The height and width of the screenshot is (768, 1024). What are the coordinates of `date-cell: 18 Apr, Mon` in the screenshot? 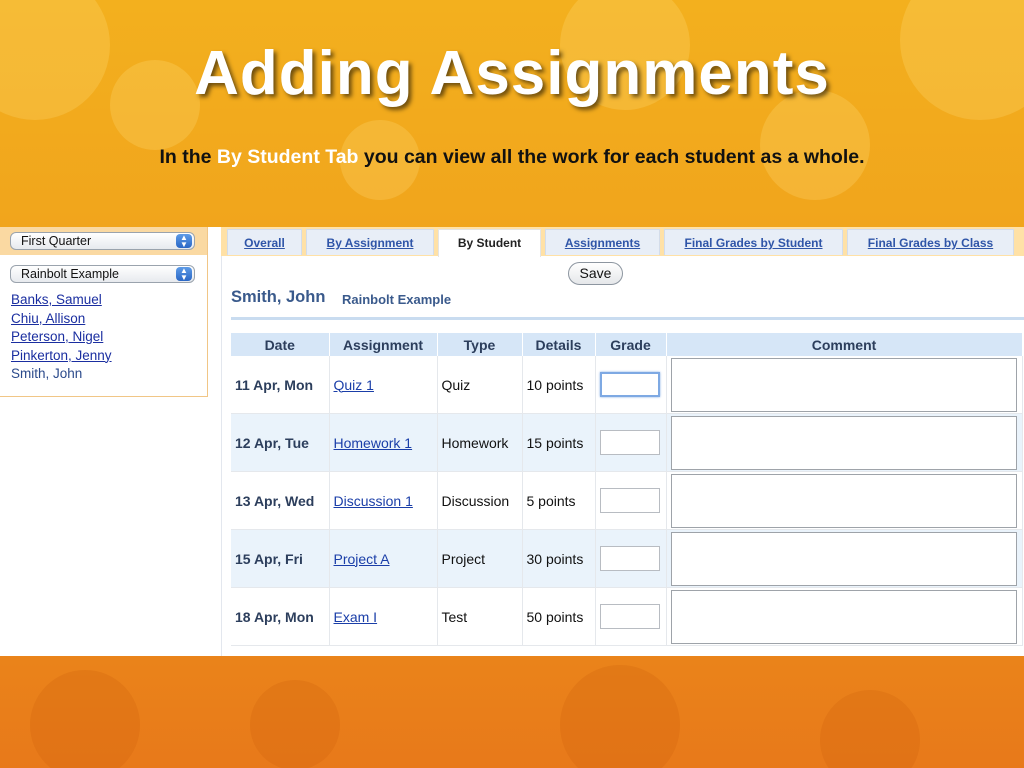 It's located at (280, 616).